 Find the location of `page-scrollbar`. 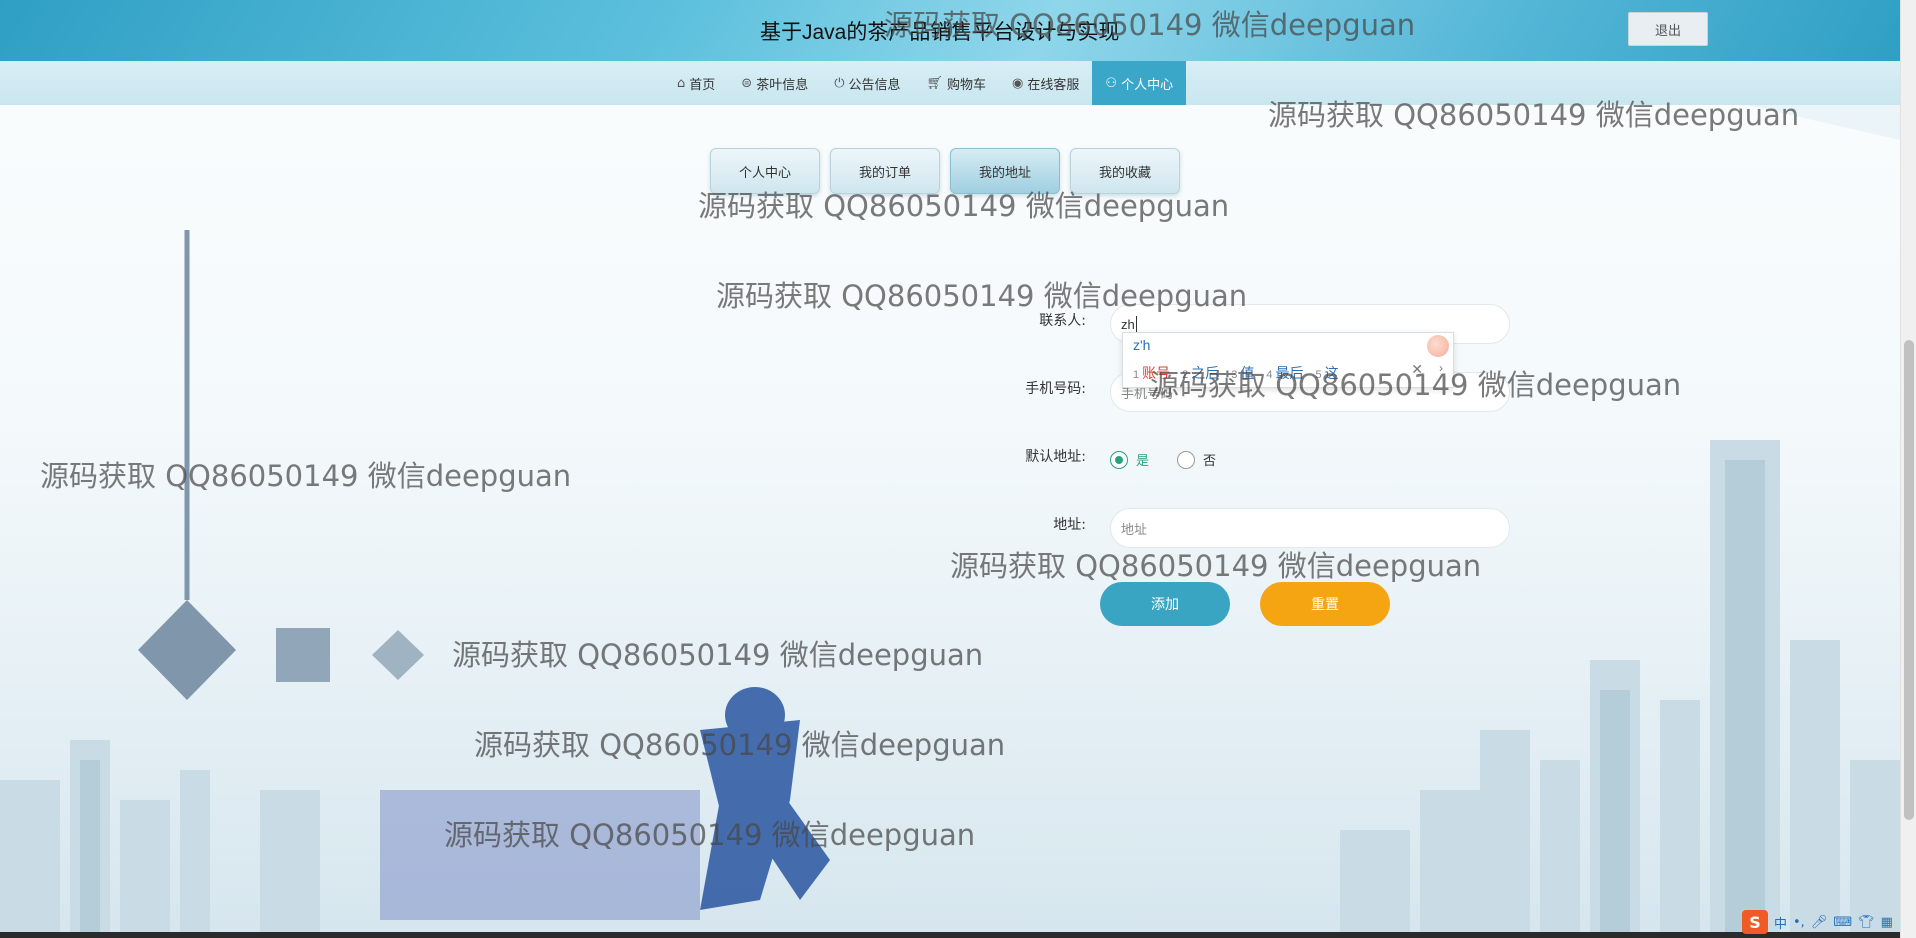

page-scrollbar is located at coordinates (1908, 469).